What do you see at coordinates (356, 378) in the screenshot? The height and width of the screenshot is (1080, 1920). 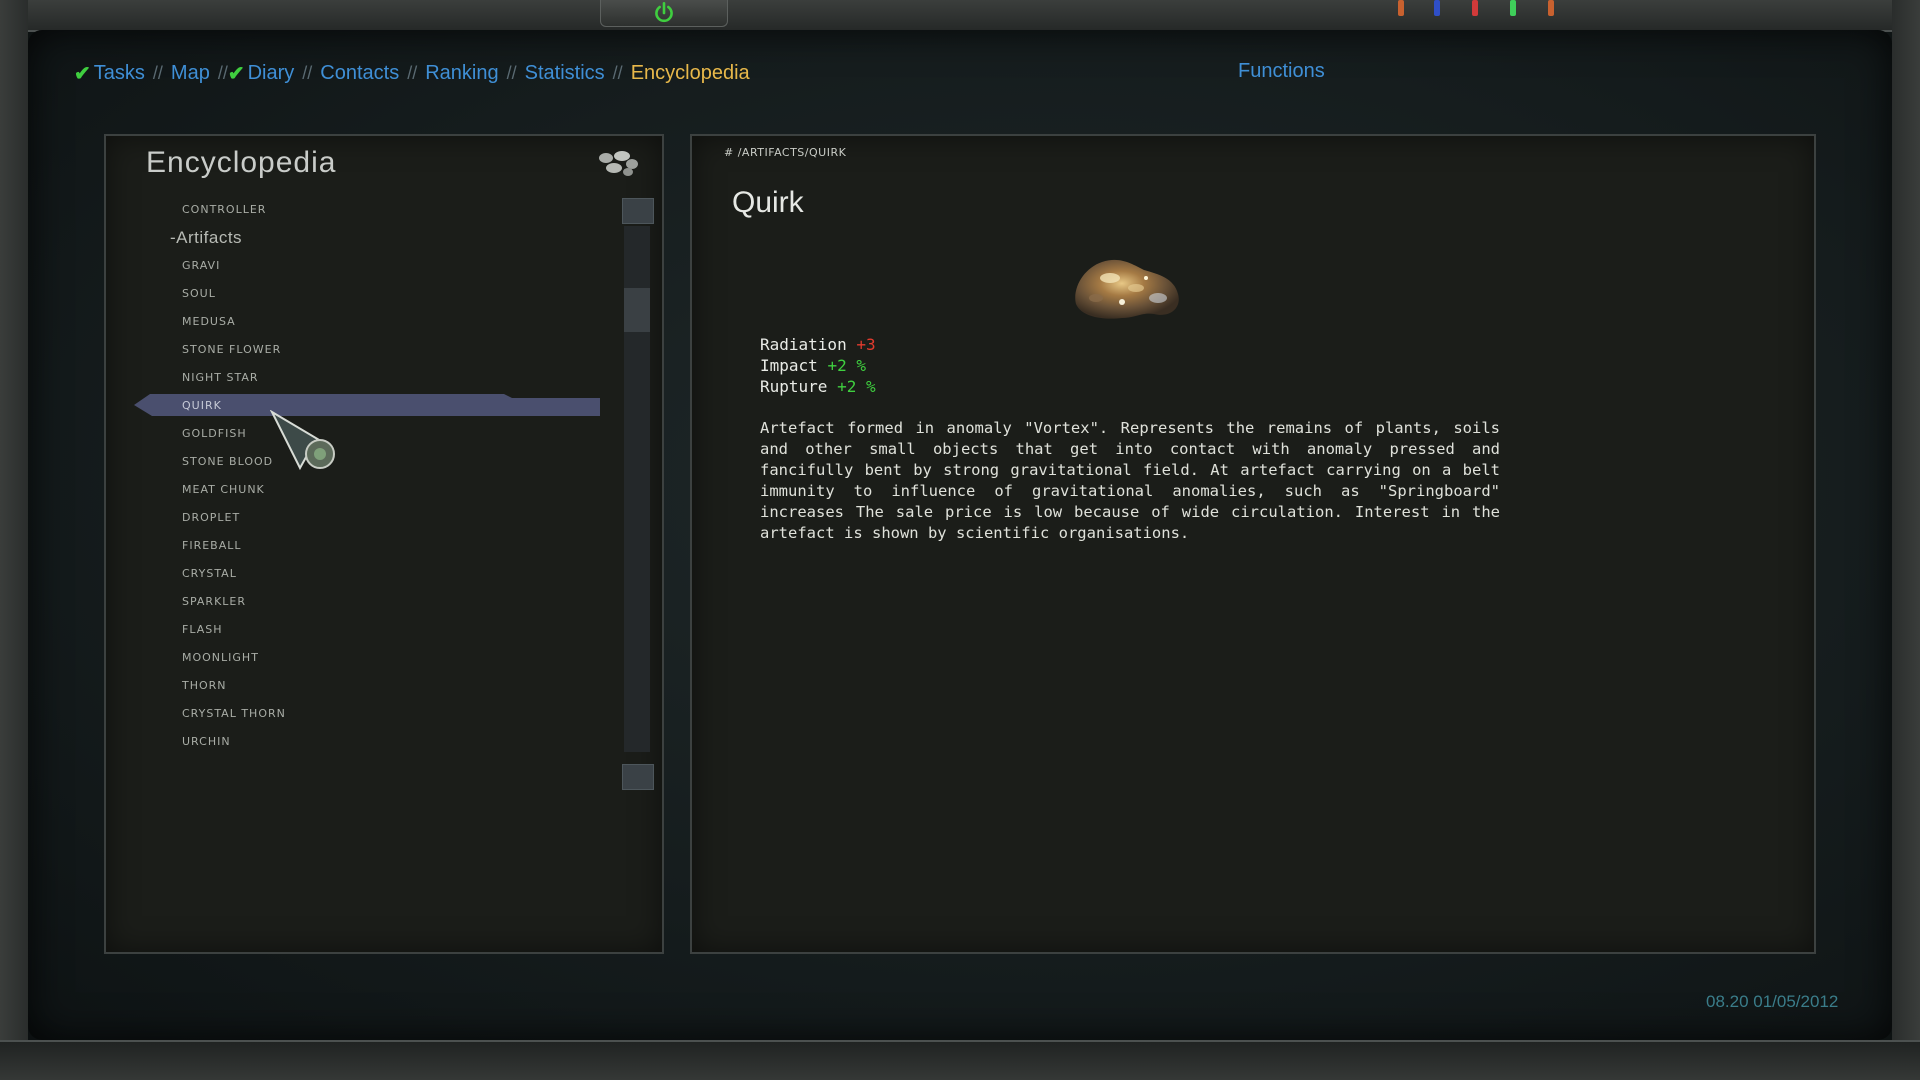 I see `list-item-night-star: NIGHT STAR` at bounding box center [356, 378].